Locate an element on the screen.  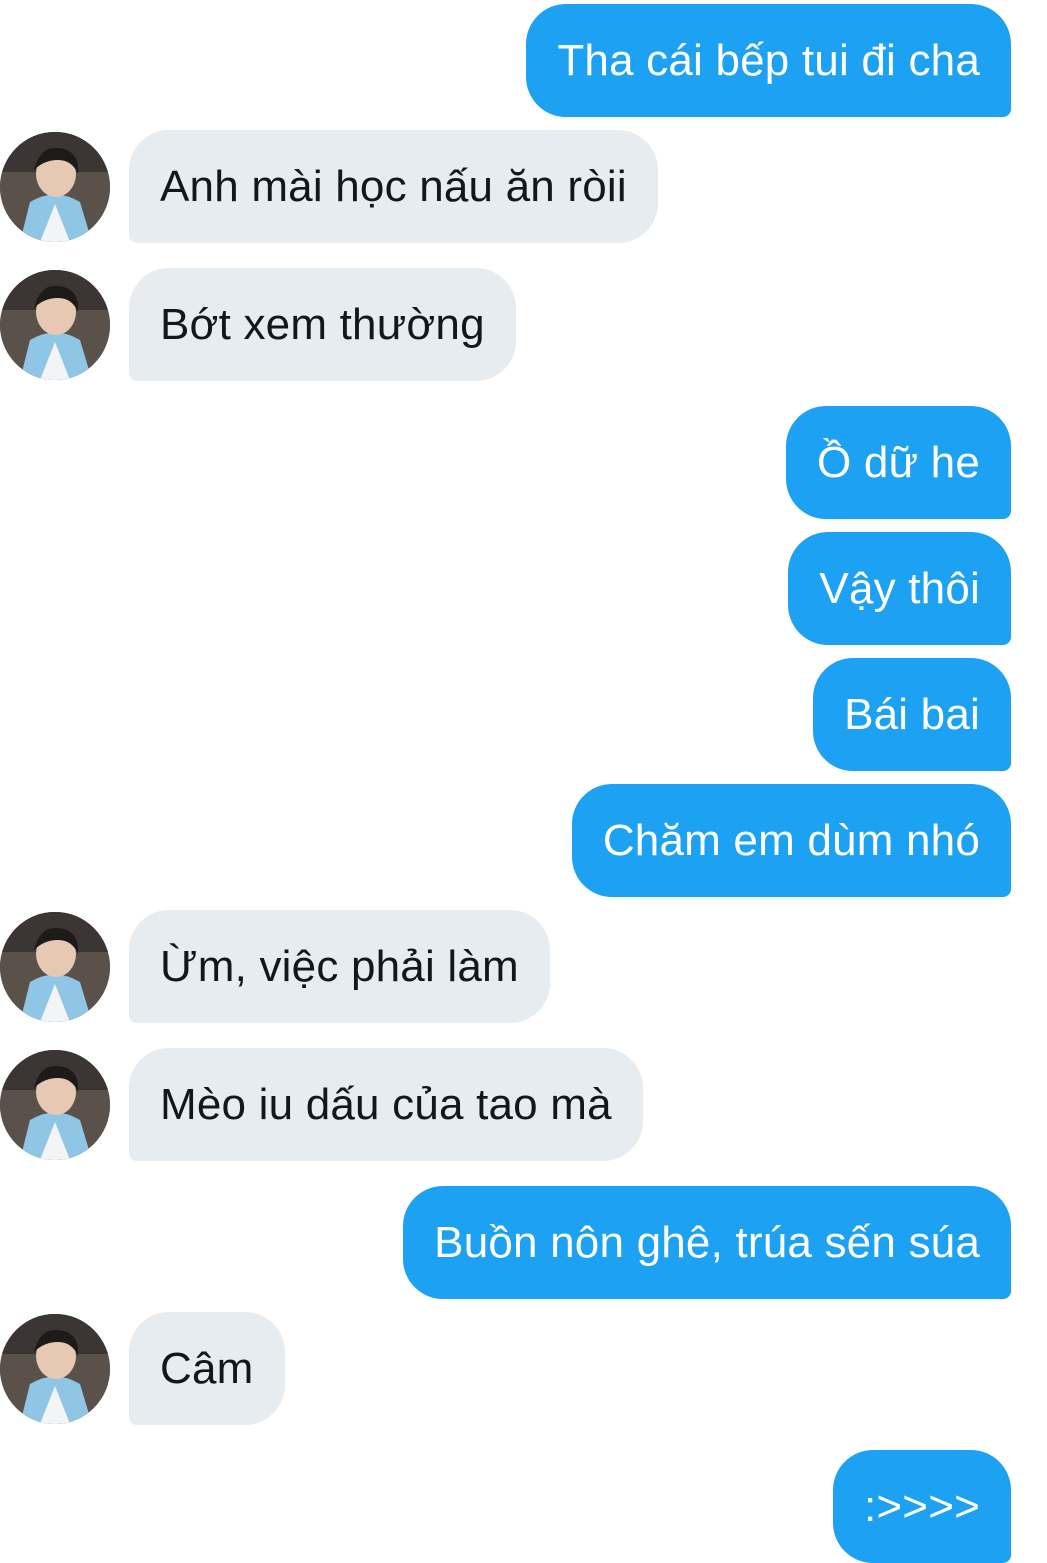
message-received: Anh mài học nấu ăn ròii is located at coordinates (329, 186).